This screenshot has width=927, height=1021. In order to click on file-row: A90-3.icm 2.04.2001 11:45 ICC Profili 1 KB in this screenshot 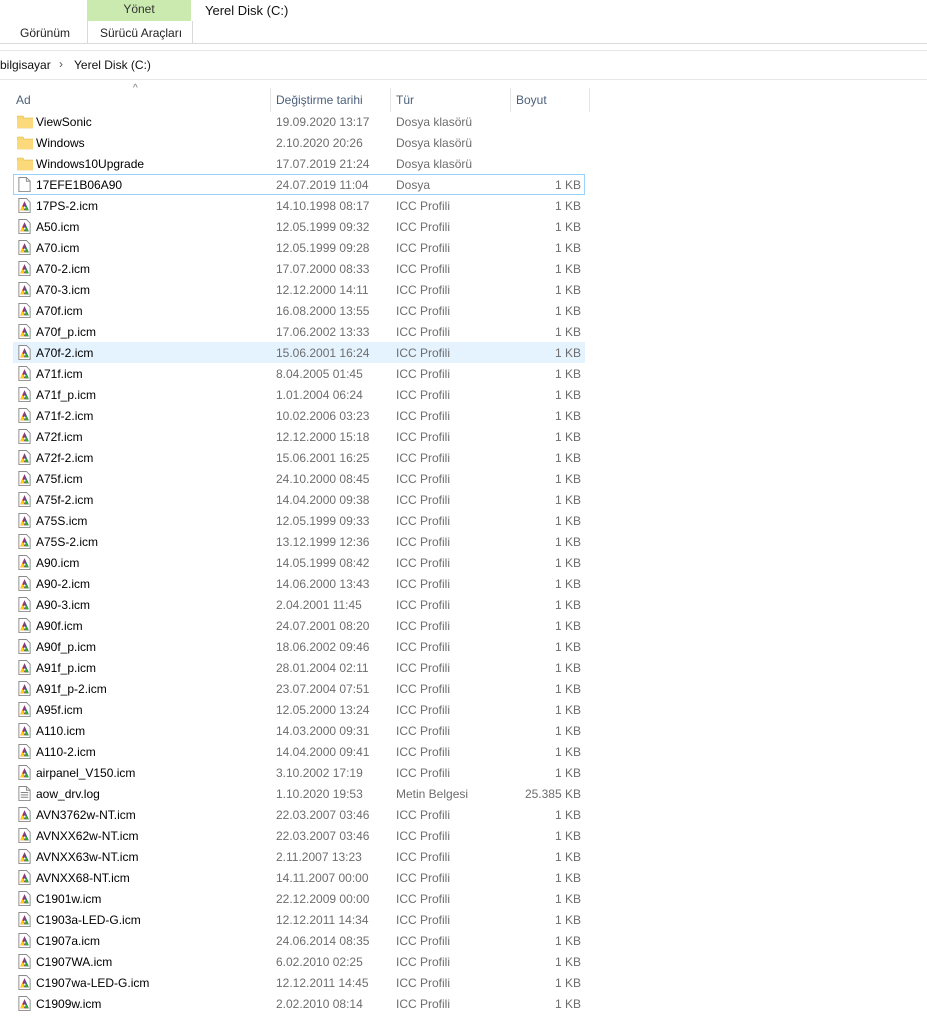, I will do `click(299, 604)`.